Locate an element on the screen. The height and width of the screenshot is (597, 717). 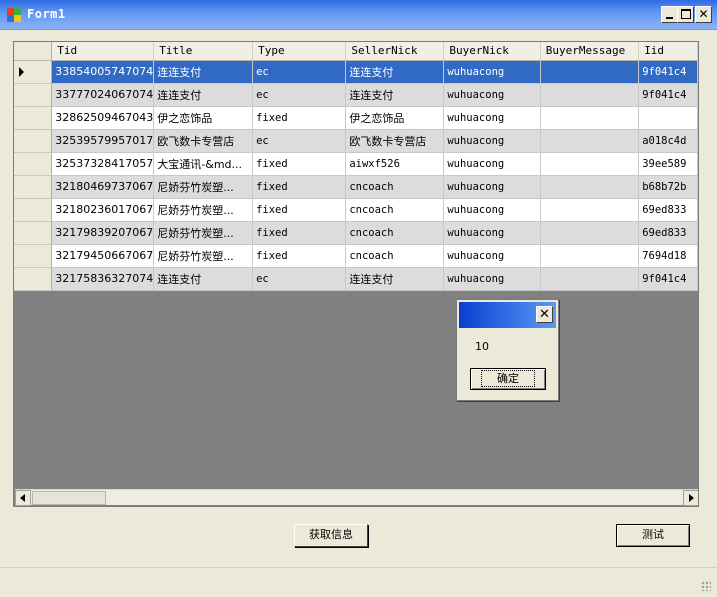
test-button: 测试 is located at coordinates (653, 535).